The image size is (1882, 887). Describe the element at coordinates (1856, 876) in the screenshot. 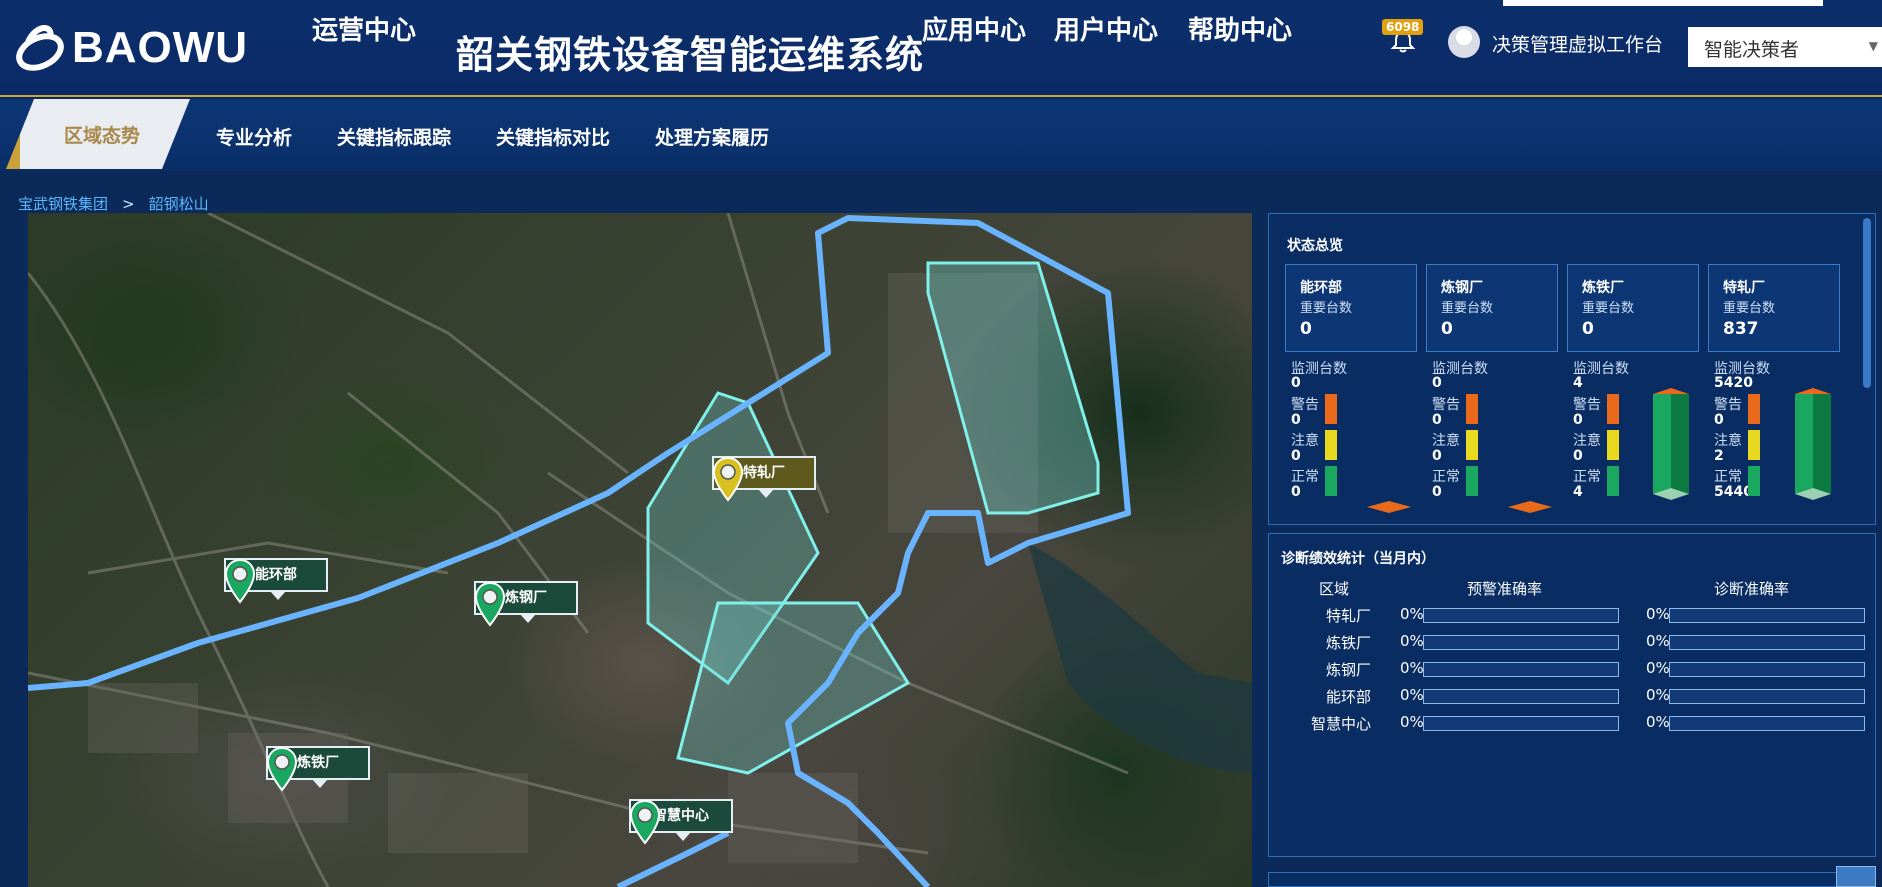

I see `expand-icon` at that location.